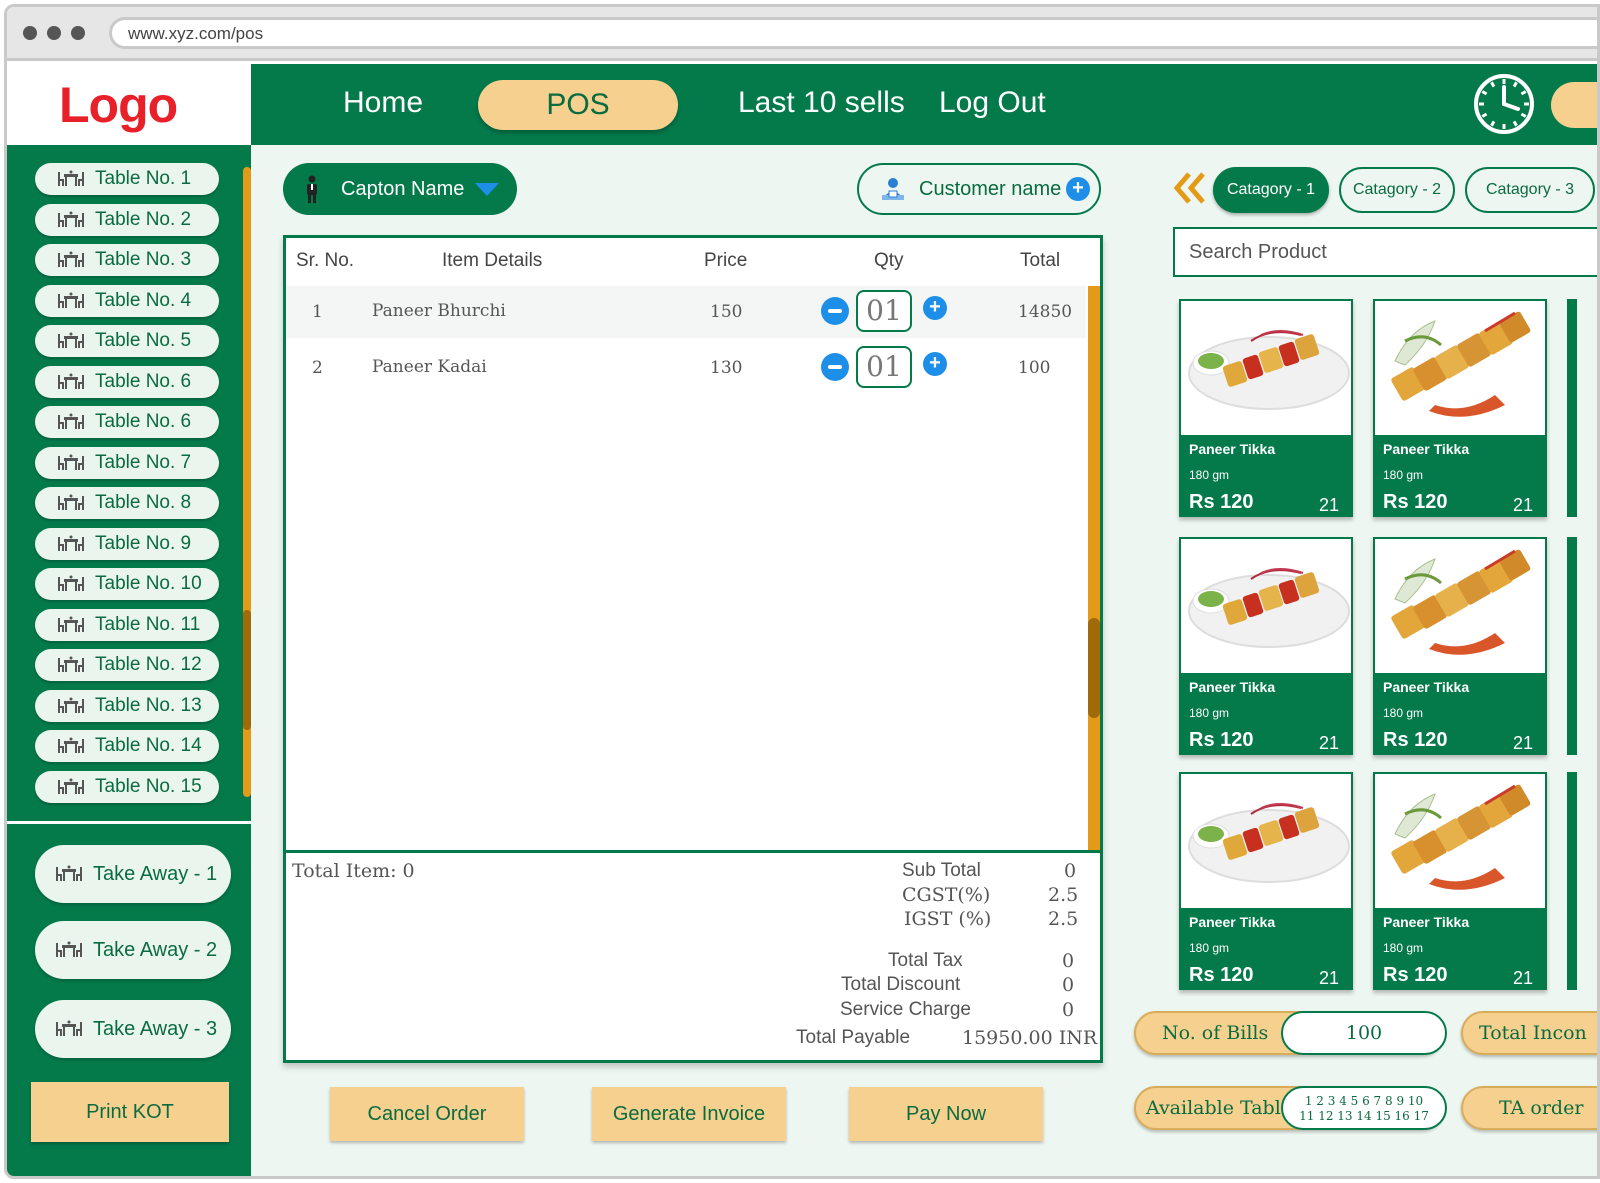 Image resolution: width=1600 pixels, height=1183 pixels. I want to click on bills-label: No. of Bills, so click(1215, 1033).